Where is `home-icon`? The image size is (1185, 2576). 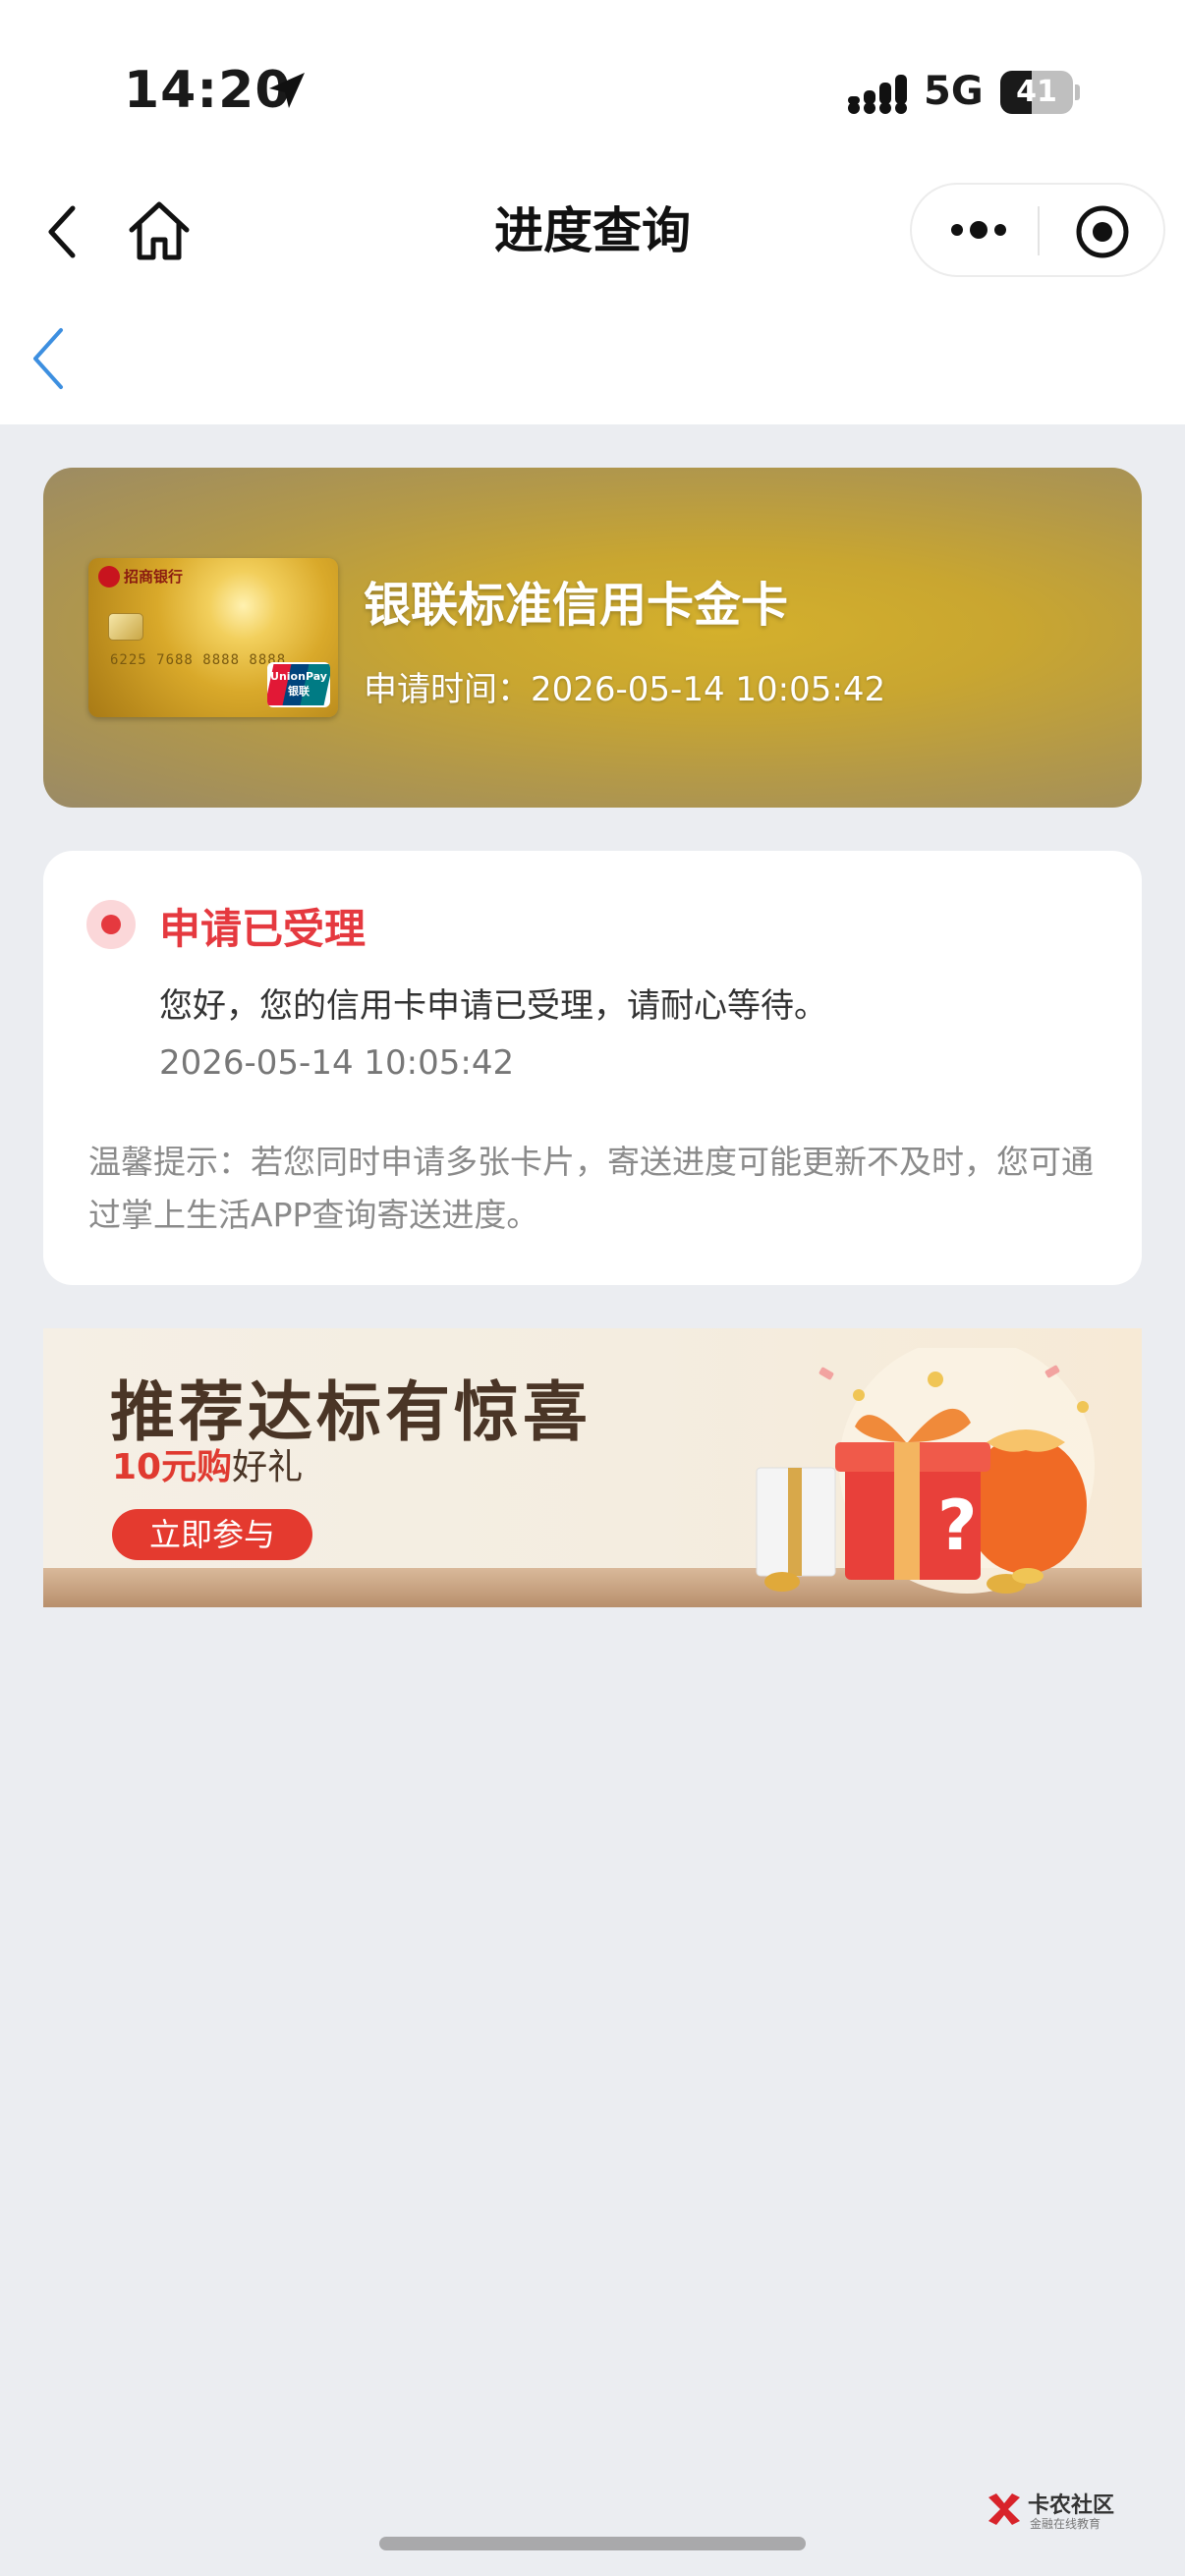 home-icon is located at coordinates (160, 230).